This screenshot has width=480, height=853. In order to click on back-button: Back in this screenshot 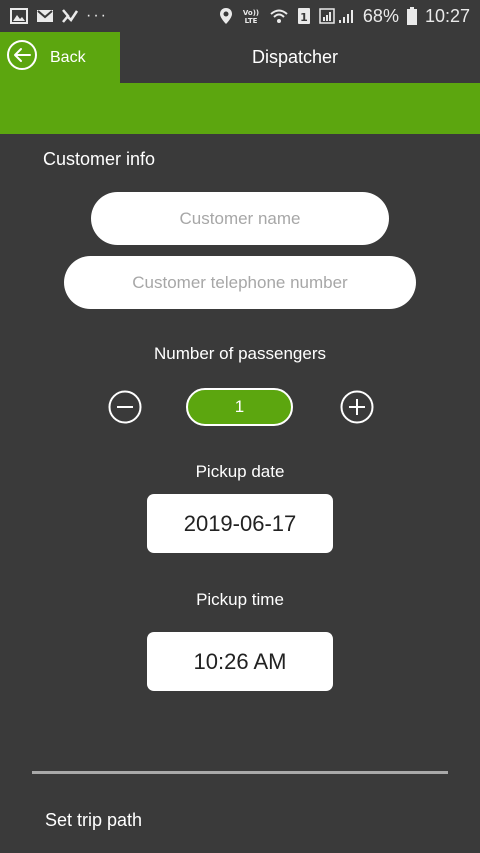, I will do `click(60, 57)`.